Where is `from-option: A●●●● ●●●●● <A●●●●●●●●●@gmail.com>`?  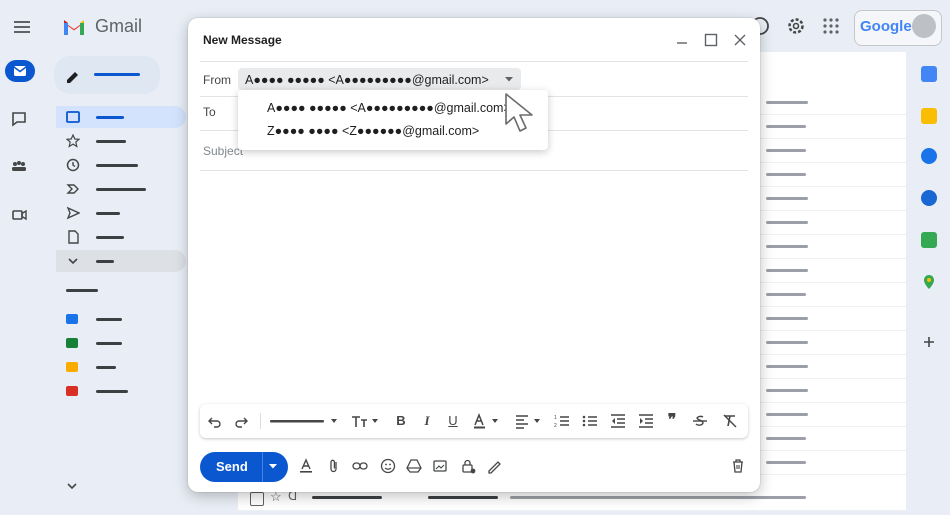 from-option: A●●●● ●●●●● <A●●●●●●●●●@gmail.com> is located at coordinates (389, 108).